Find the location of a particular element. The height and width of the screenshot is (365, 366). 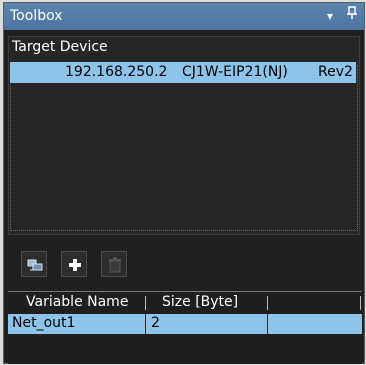

device-model: CJ1W-EIP21(NJ) is located at coordinates (235, 72).